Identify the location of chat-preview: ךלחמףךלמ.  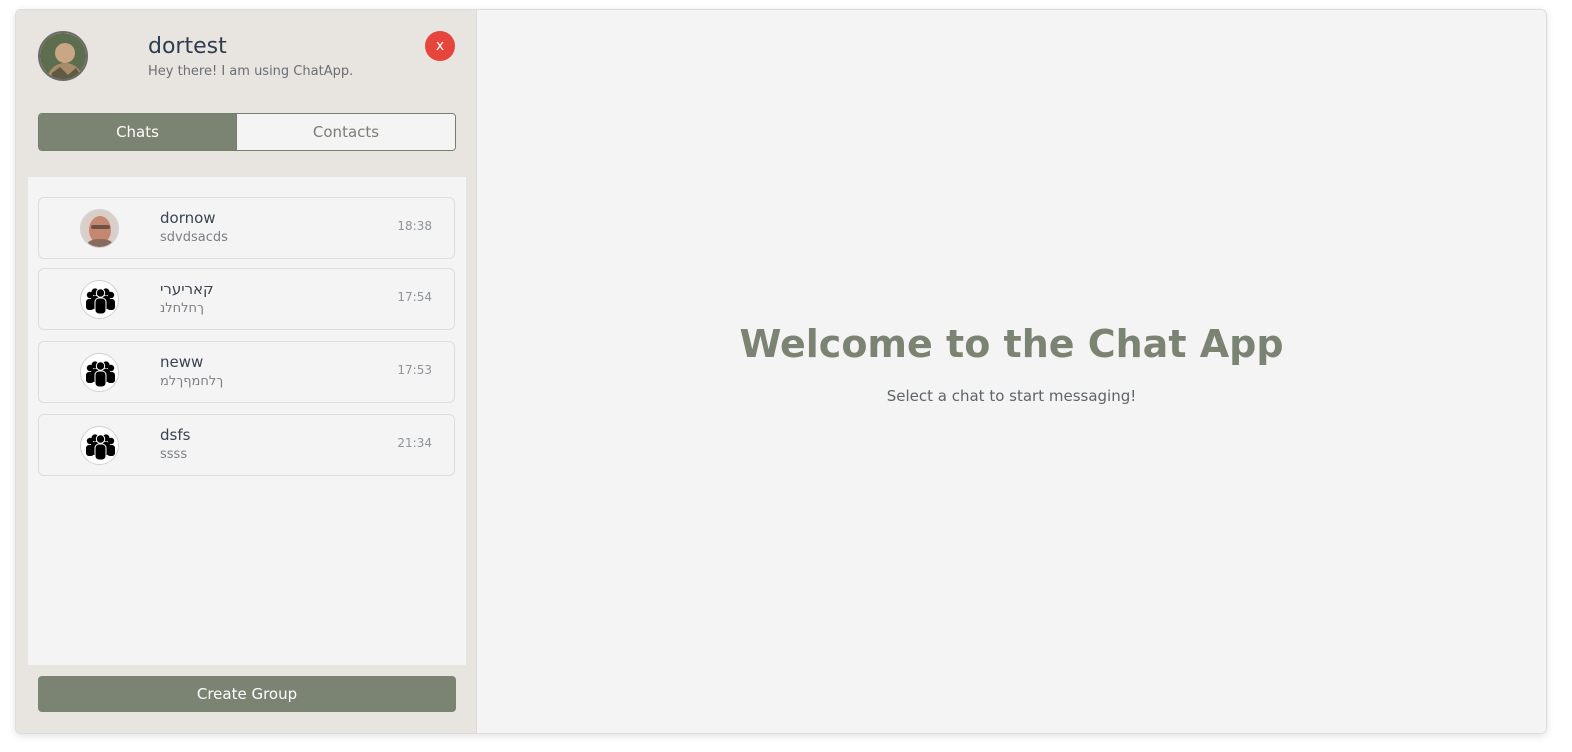
(192, 381).